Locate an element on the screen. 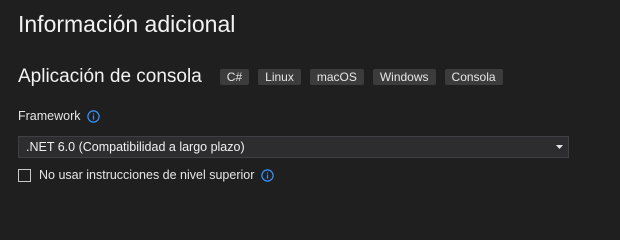  tag-language: C# is located at coordinates (234, 77).